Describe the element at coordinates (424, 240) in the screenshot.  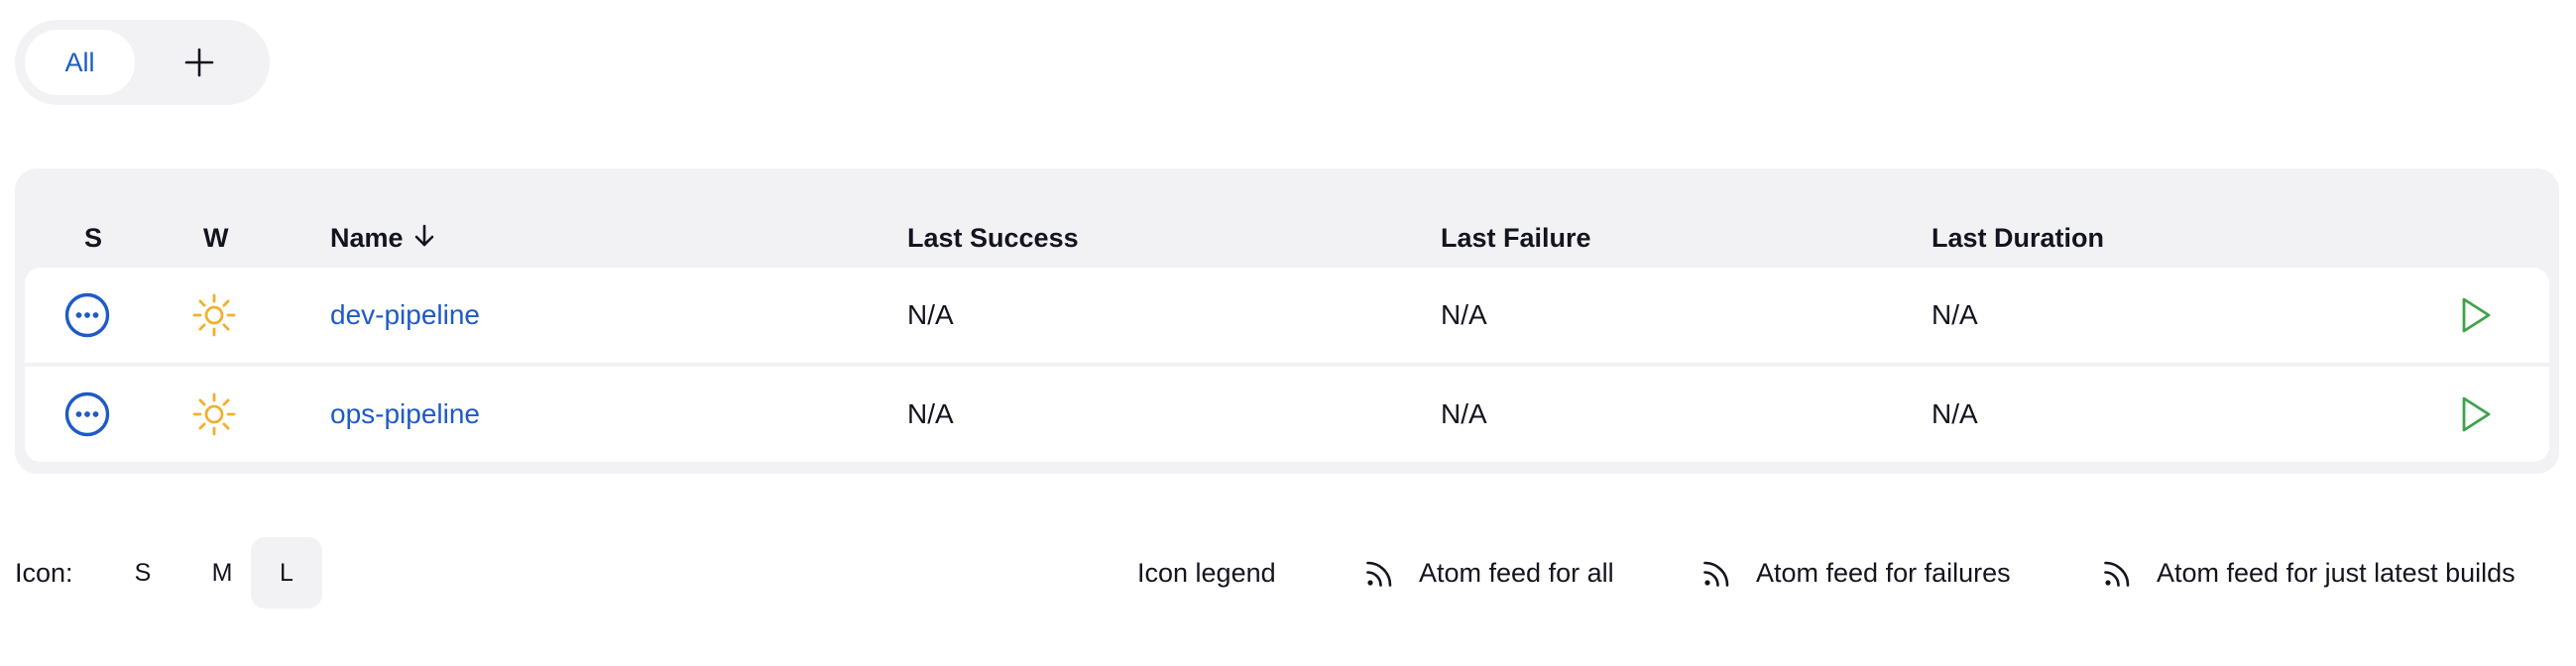
I see `arrow-down-icon` at that location.